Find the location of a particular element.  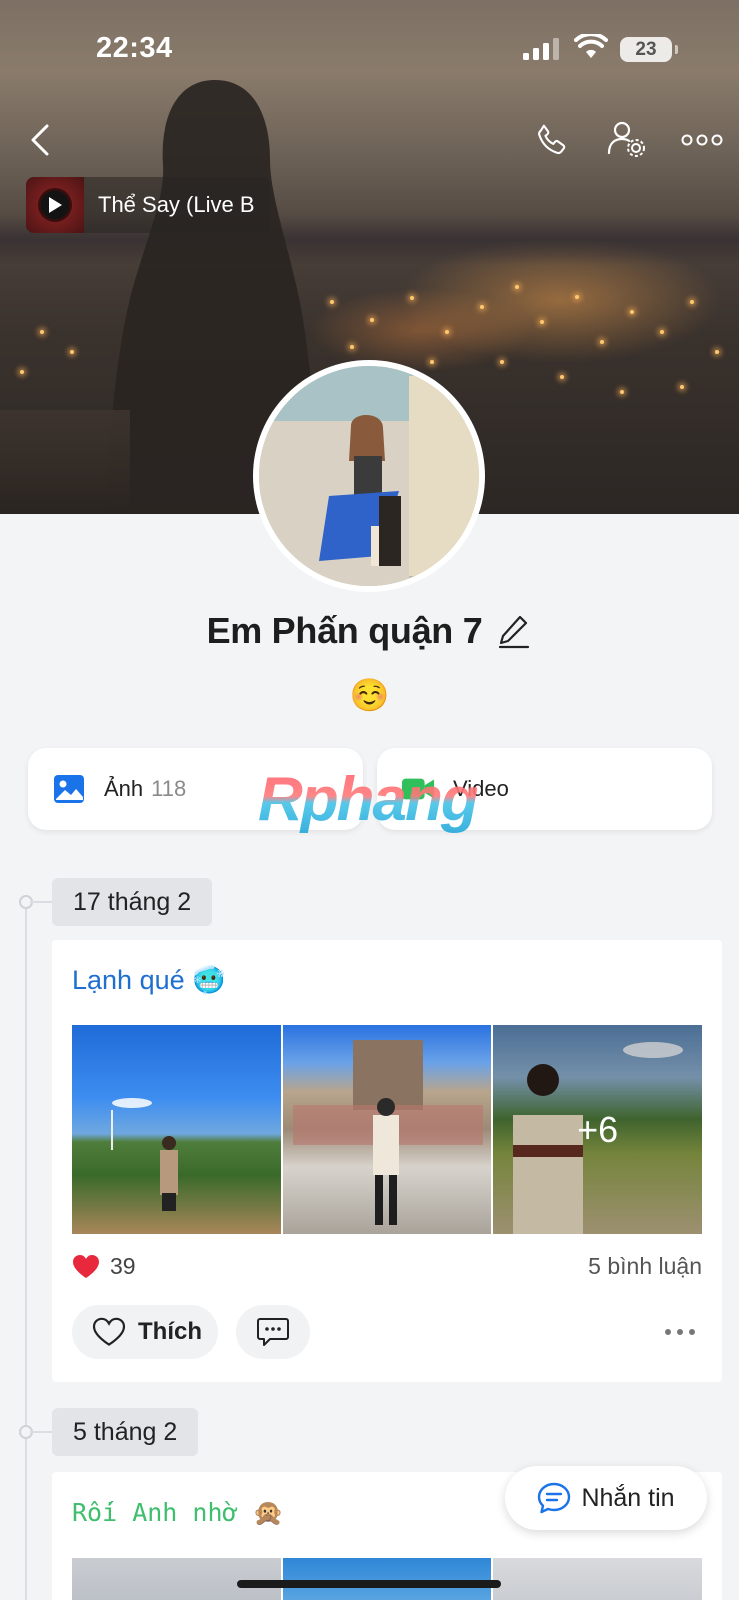

watermark-logo: Rphang is located at coordinates (368, 799).